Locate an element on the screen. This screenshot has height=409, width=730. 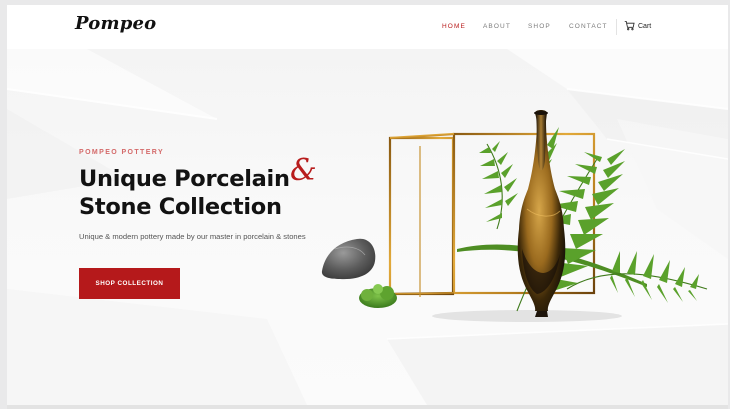
hero-eyebrow: POMPEO POTTERY is located at coordinates (122, 152).